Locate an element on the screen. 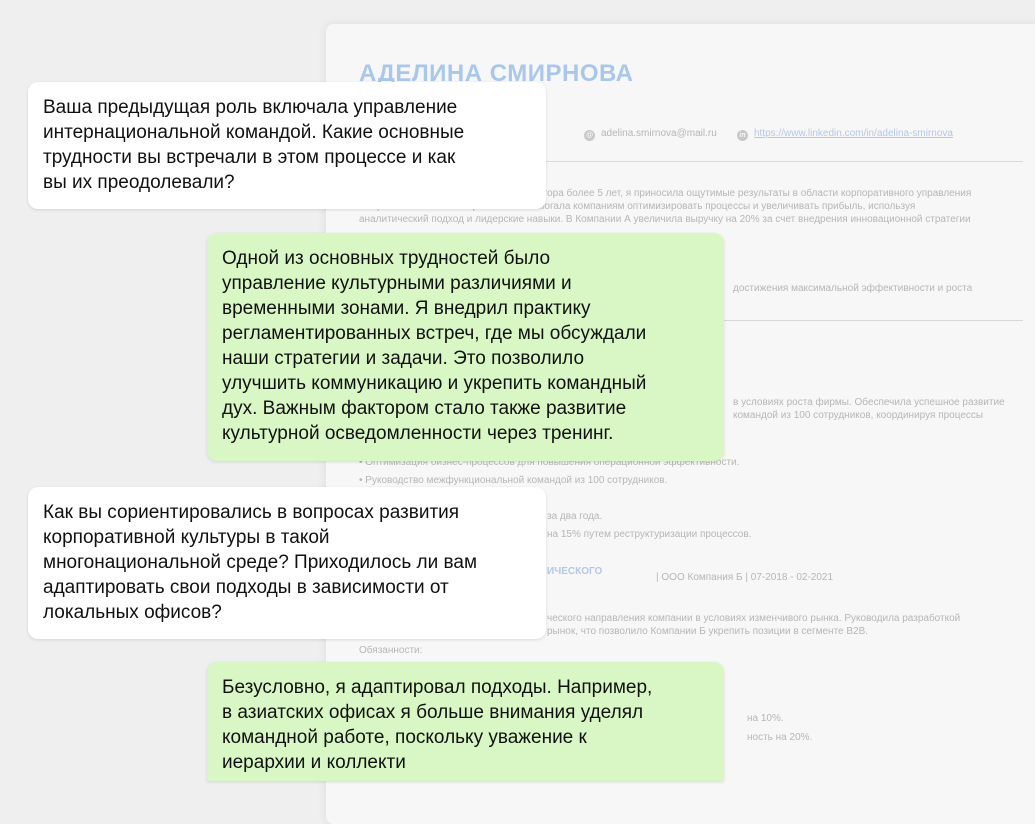  email-contact: @ adelina.smirnova@mail.ru is located at coordinates (650, 134).